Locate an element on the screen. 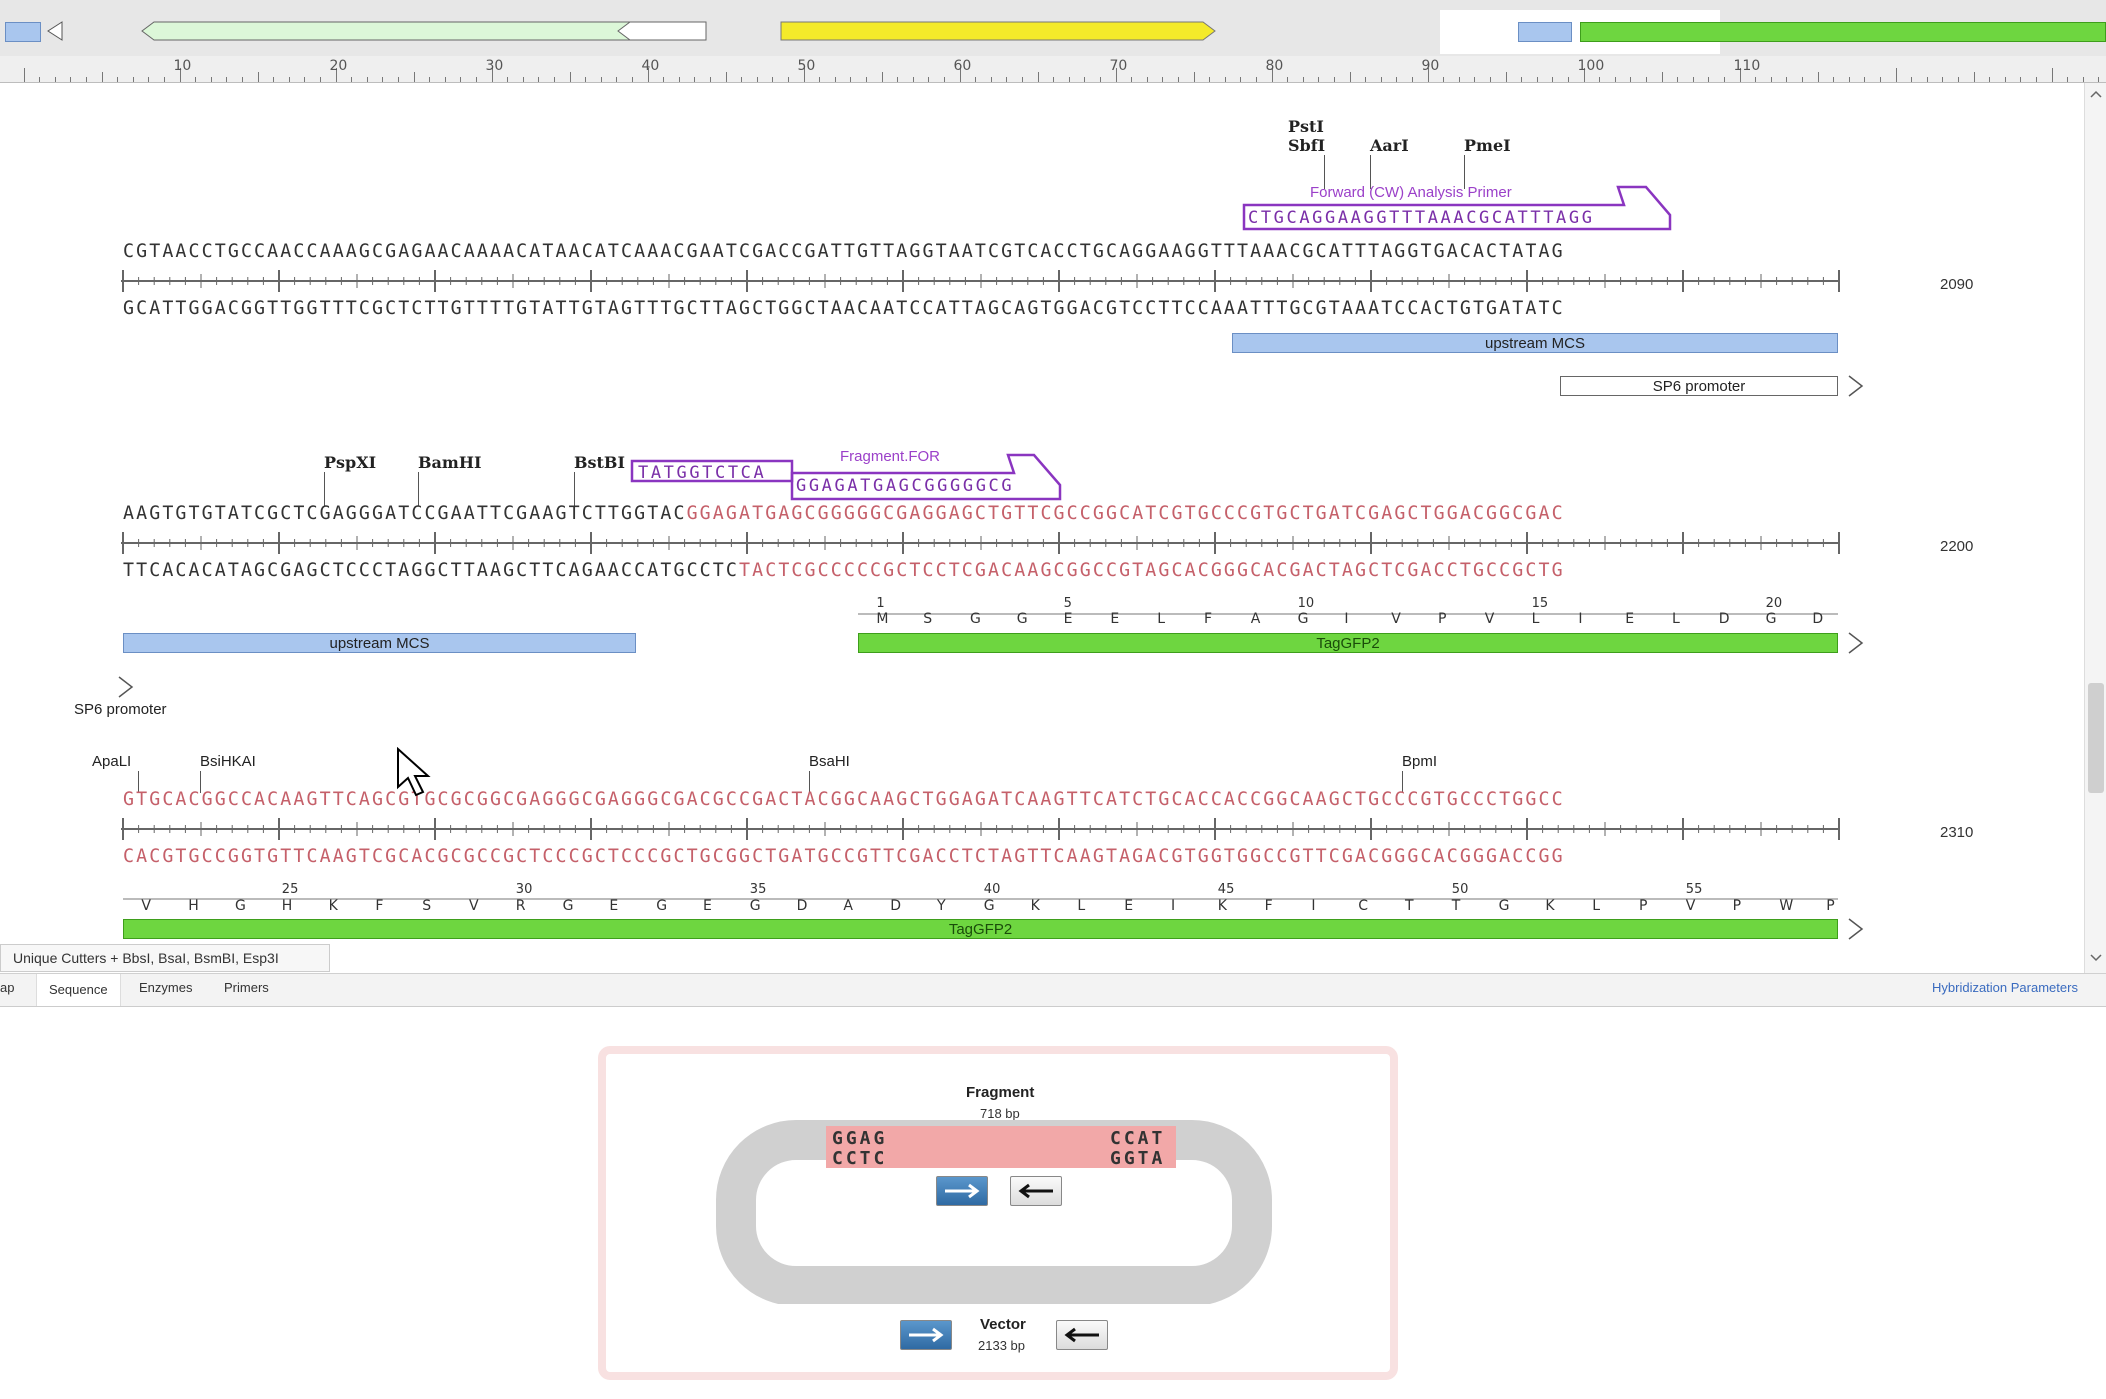 This screenshot has width=2106, height=1399. amino-acid-number: 20 is located at coordinates (1774, 603).